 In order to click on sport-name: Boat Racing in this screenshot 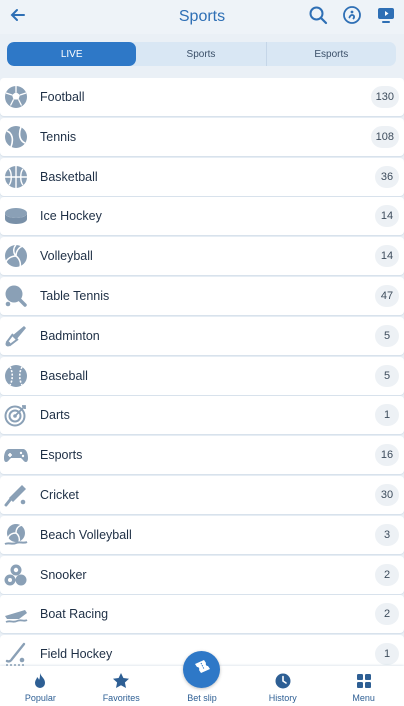, I will do `click(74, 614)`.